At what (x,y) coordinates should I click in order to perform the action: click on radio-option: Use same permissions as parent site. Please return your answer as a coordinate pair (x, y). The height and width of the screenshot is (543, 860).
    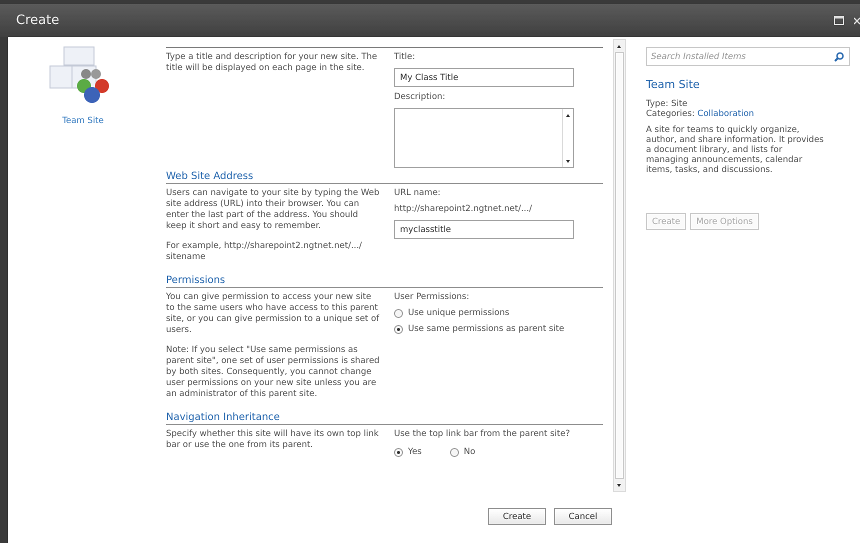
    Looking at the image, I should click on (479, 329).